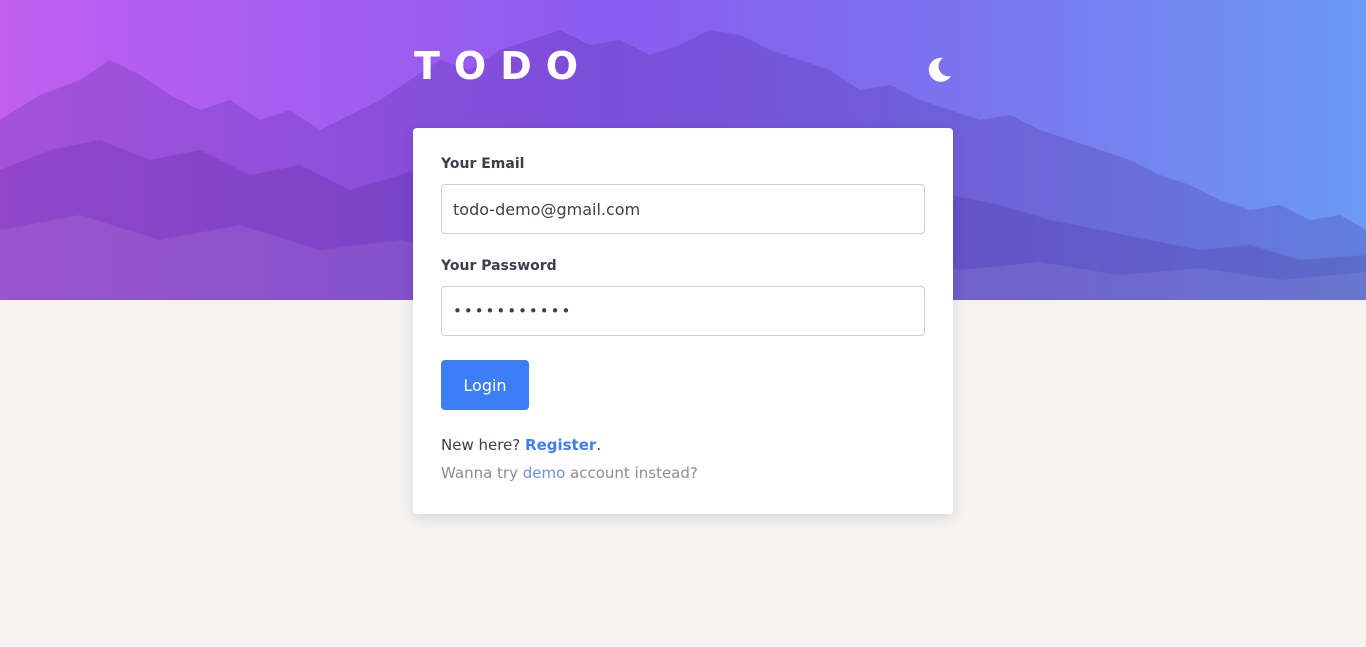 Image resolution: width=1366 pixels, height=647 pixels. What do you see at coordinates (483, 164) in the screenshot?
I see `email-label: Your Email` at bounding box center [483, 164].